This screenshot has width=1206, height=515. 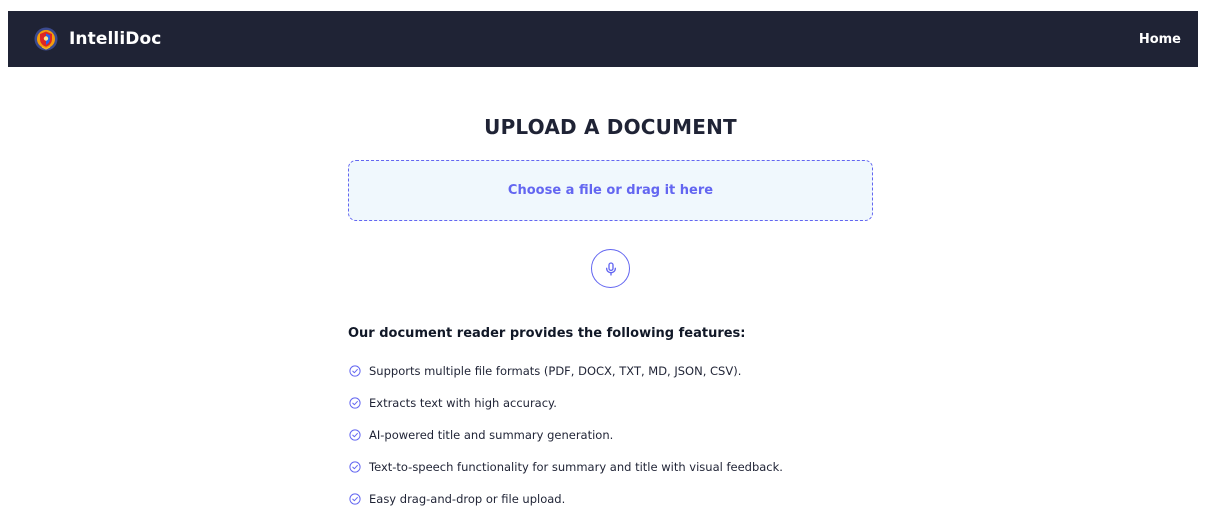 I want to click on top-navbar: IntelliDoc Home, so click(x=603, y=39).